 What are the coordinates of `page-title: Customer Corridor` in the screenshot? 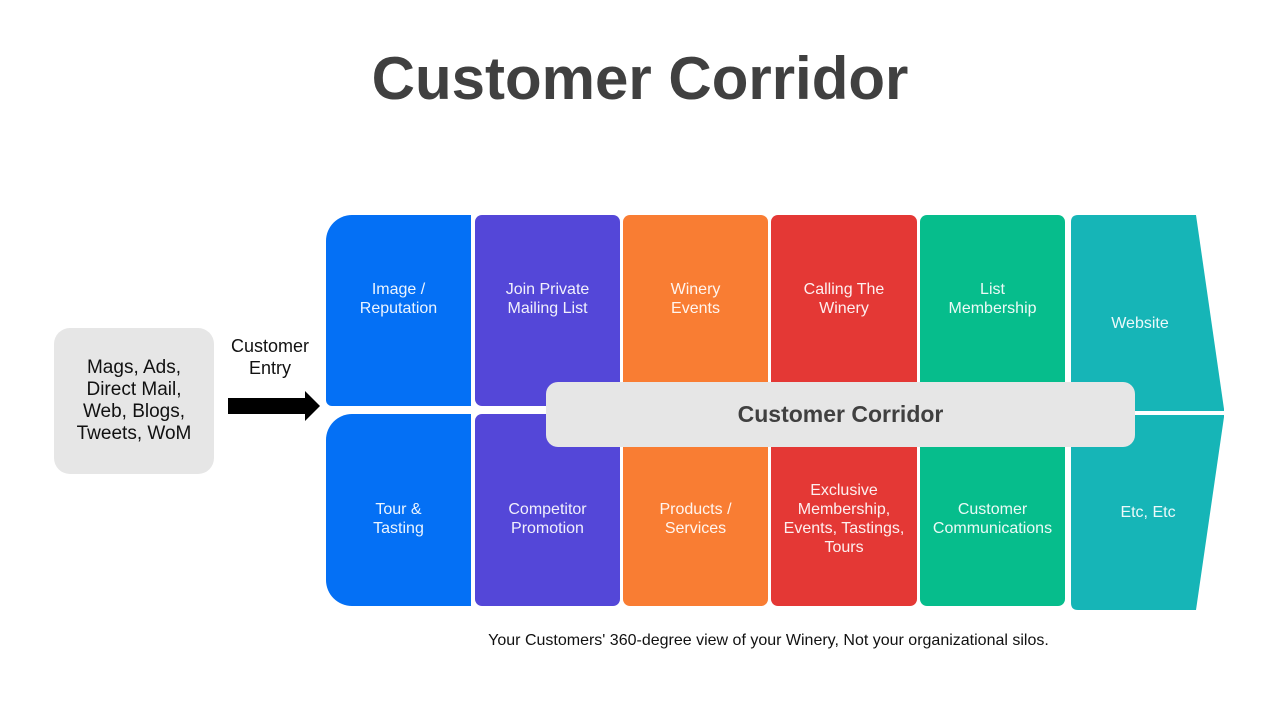 It's located at (640, 78).